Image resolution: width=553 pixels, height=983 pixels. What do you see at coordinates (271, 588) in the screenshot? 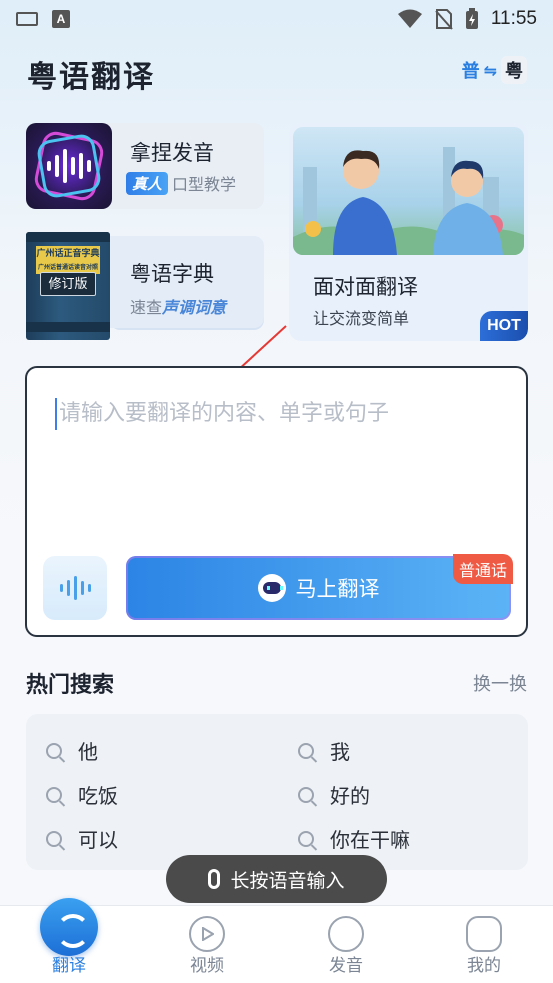
I see `robot-icon` at bounding box center [271, 588].